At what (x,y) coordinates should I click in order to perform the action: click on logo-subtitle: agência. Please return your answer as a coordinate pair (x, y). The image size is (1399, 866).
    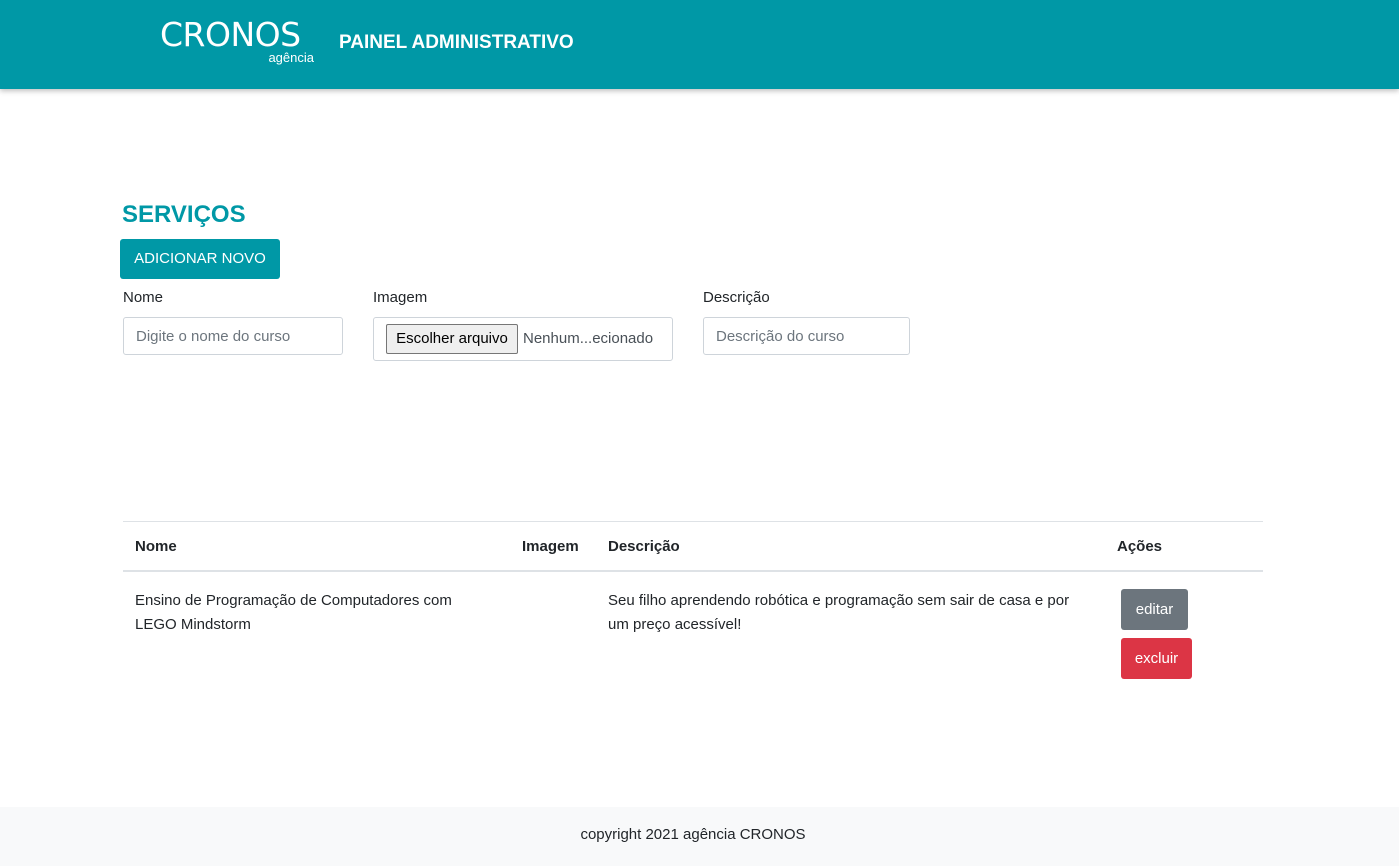
    Looking at the image, I should click on (291, 57).